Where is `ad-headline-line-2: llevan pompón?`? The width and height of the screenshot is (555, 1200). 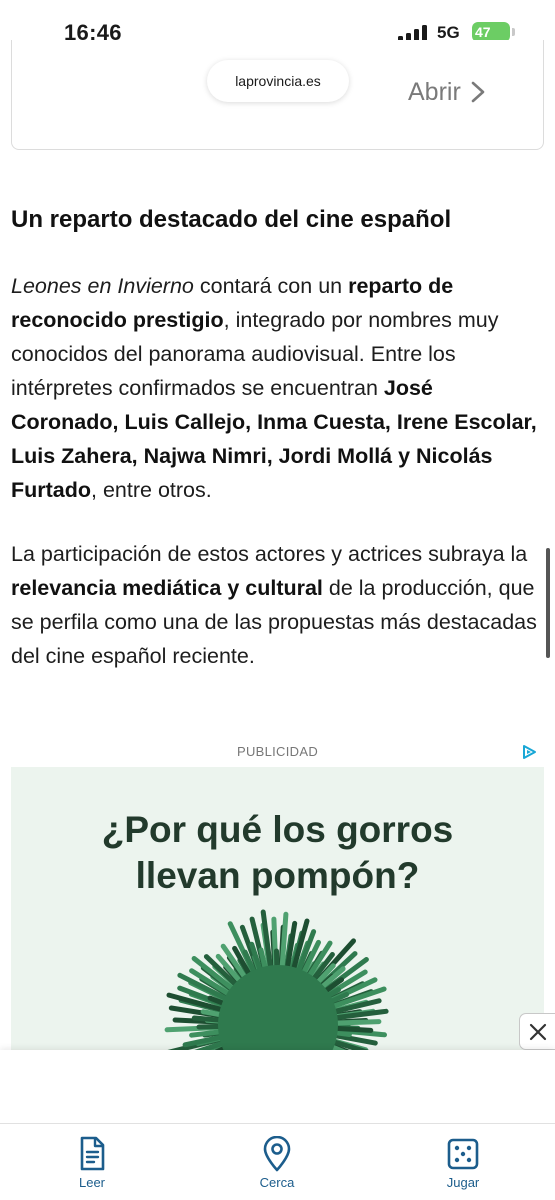 ad-headline-line-2: llevan pompón? is located at coordinates (277, 875).